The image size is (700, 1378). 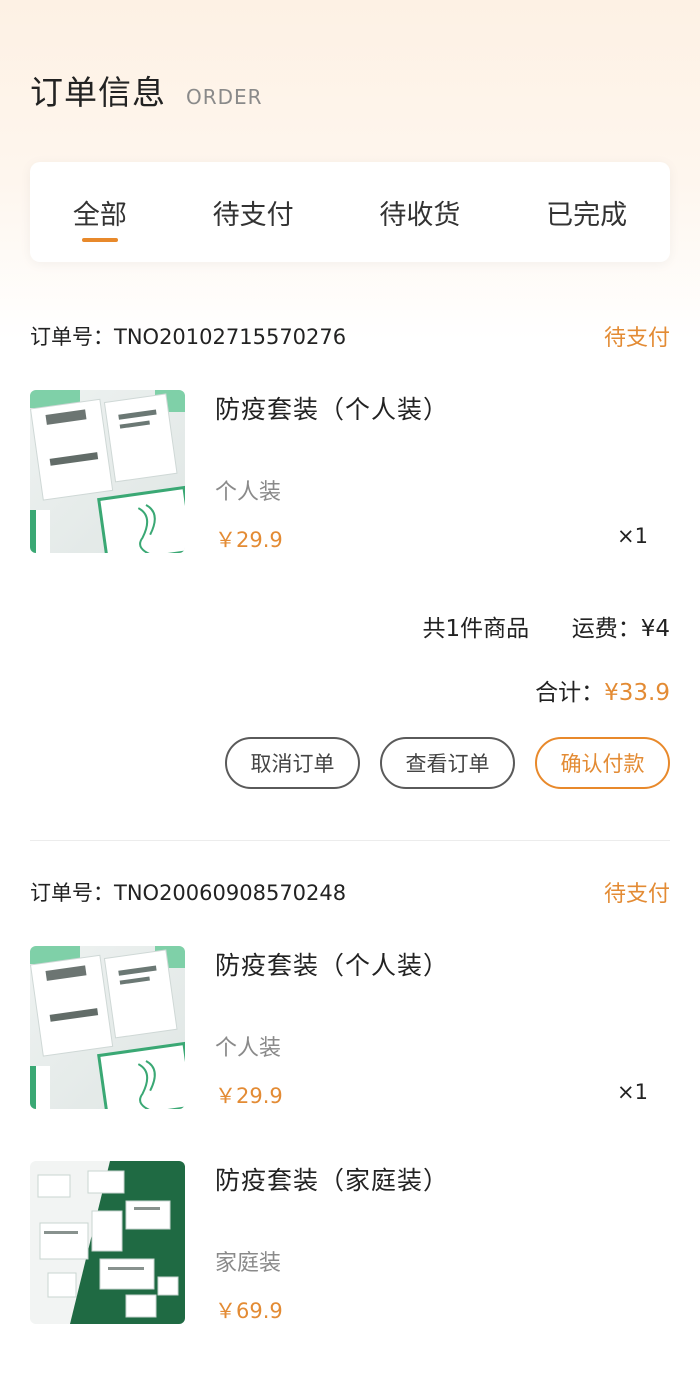 I want to click on tab-all: 全部, so click(x=100, y=212).